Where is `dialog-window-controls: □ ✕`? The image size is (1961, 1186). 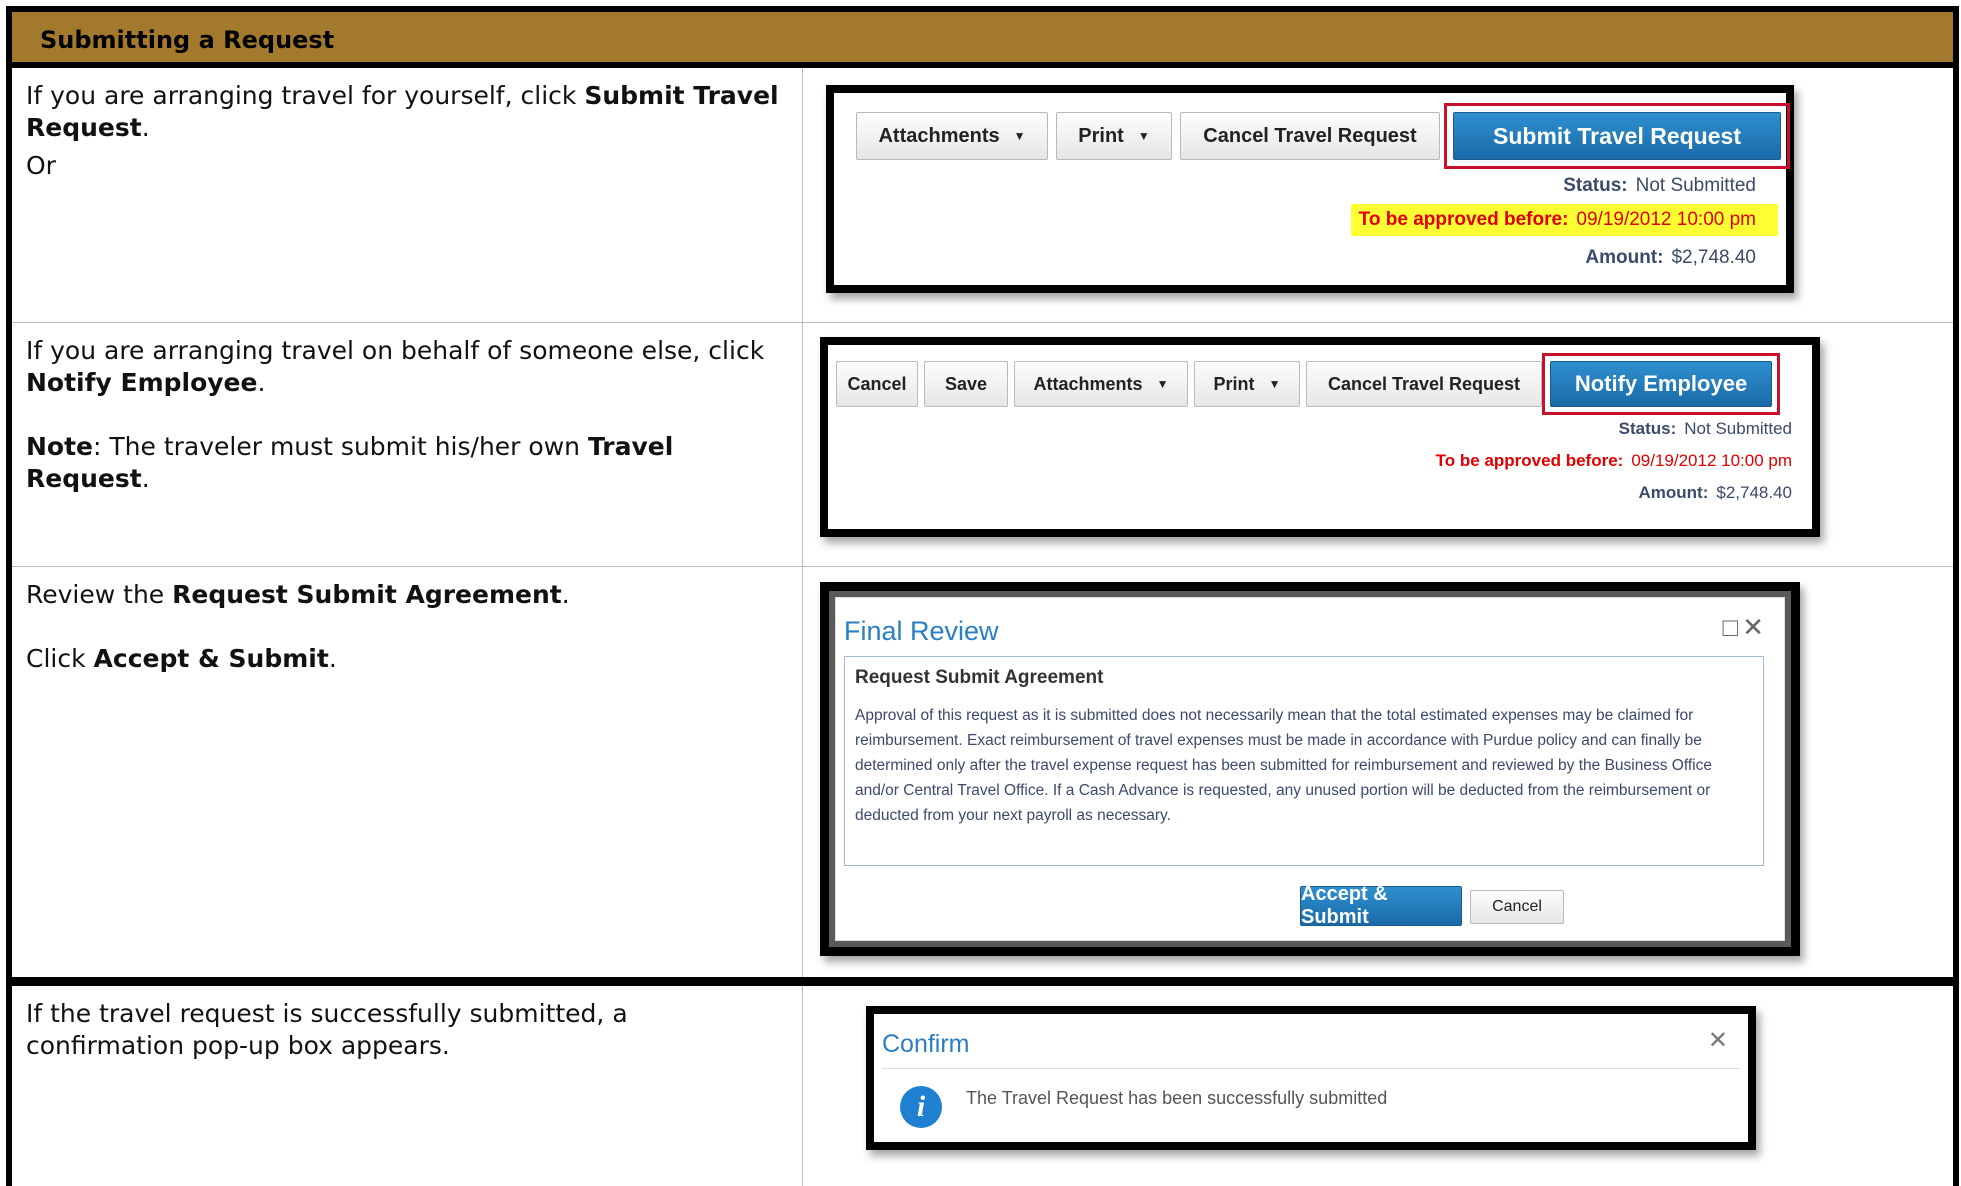 dialog-window-controls: □ ✕ is located at coordinates (1743, 627).